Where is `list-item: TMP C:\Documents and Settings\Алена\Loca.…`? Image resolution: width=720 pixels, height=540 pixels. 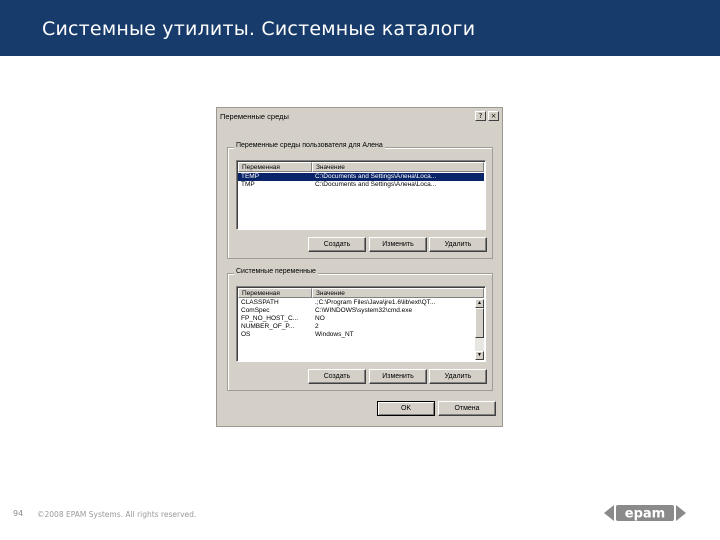
list-item: TMP C:\Documents and Settings\Алена\Loca.… is located at coordinates (361, 185).